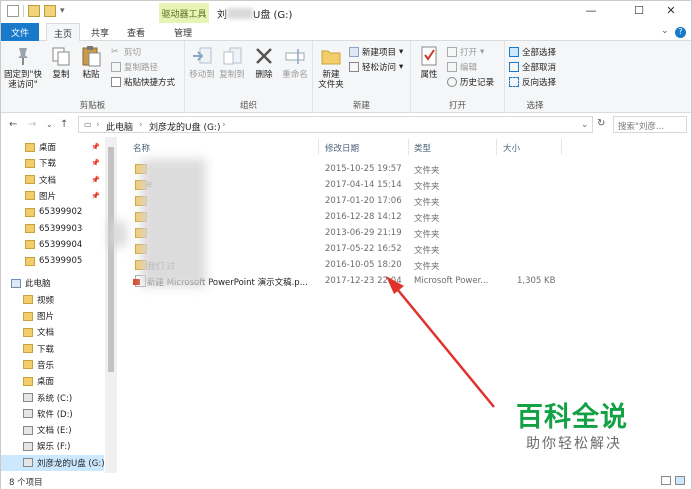  What do you see at coordinates (395, 285) in the screenshot?
I see `annotation-arrow-head` at bounding box center [395, 285].